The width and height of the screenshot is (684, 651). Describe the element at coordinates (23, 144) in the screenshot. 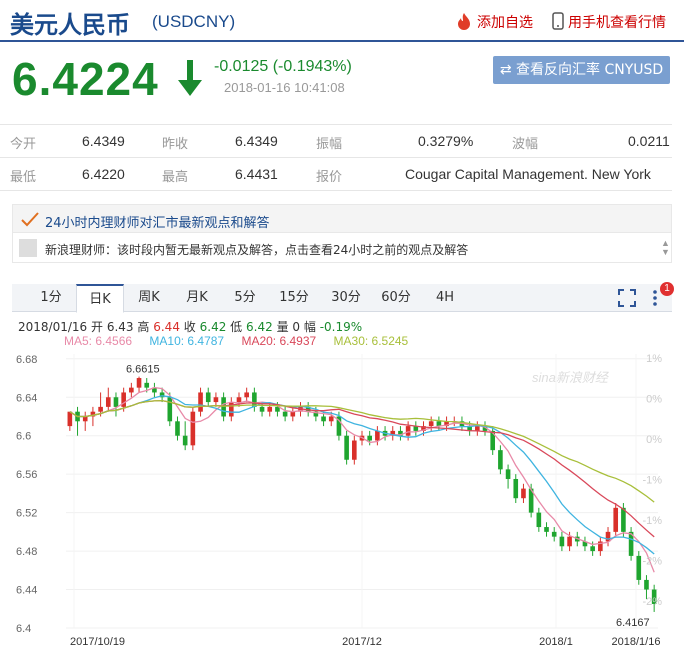

I see `open-label: 今开` at that location.